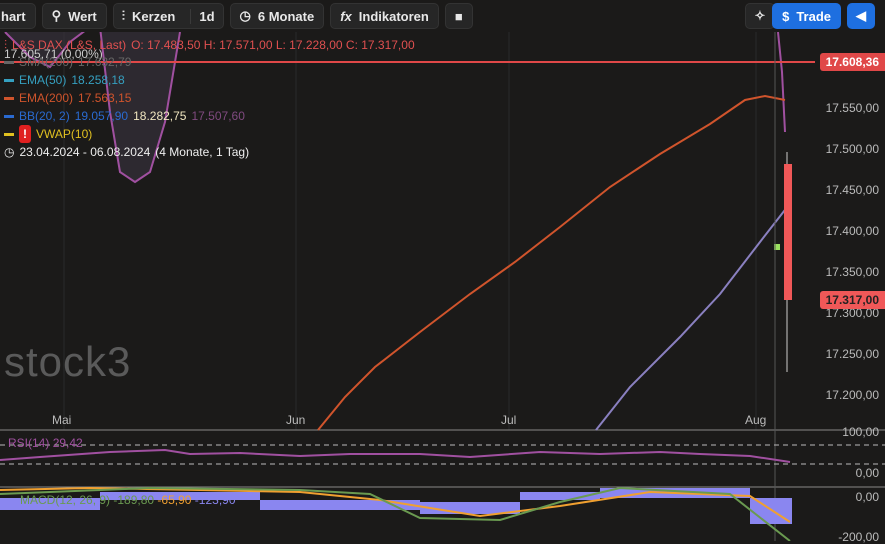 This screenshot has height=544, width=885. Describe the element at coordinates (852, 149) in the screenshot. I see `price-tick: 17.500,00` at that location.